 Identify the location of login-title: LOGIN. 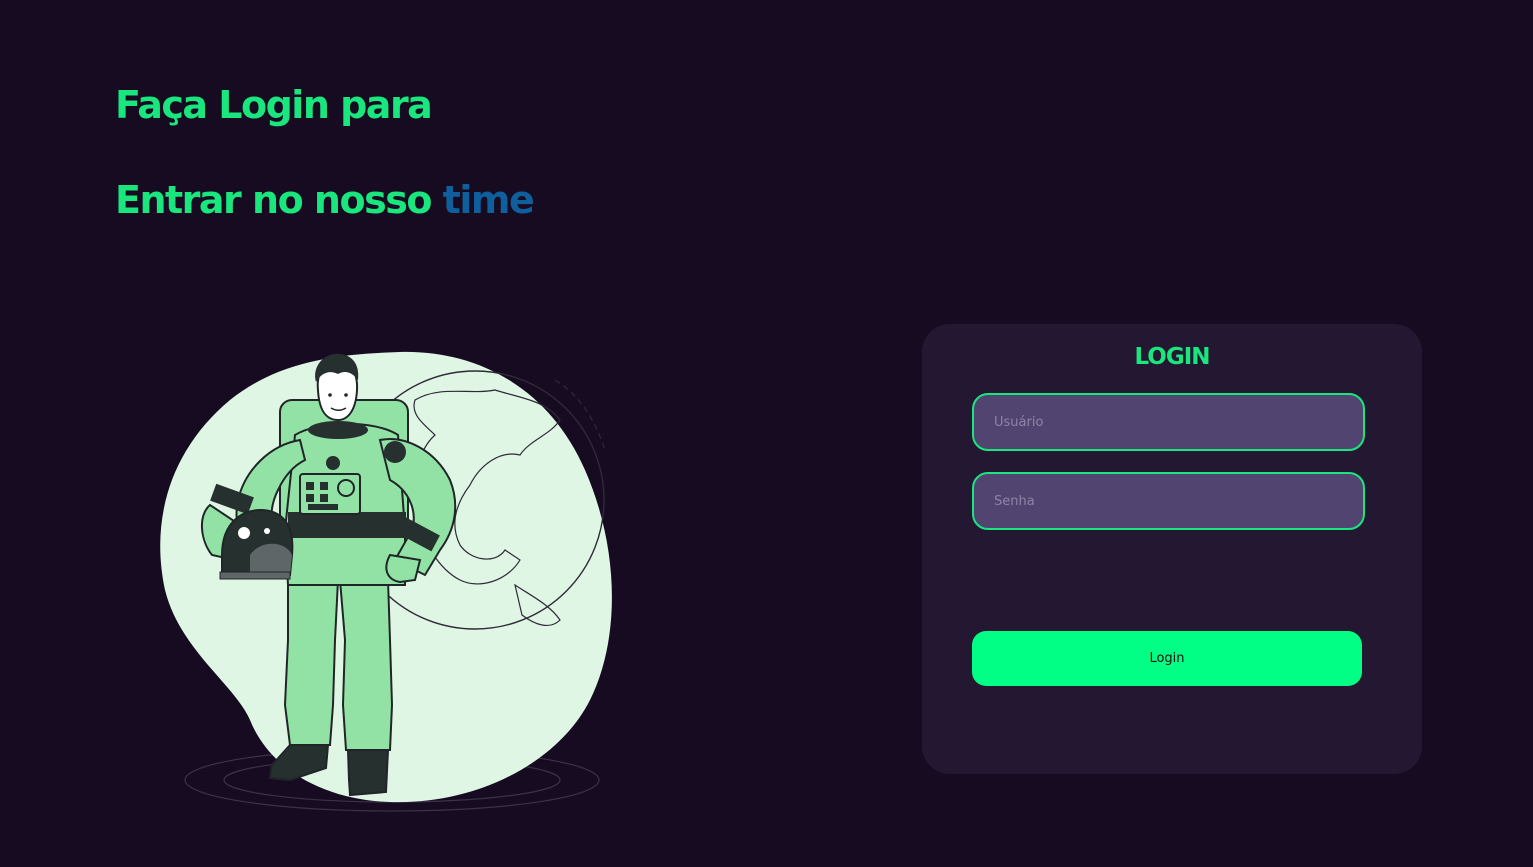
(1172, 357).